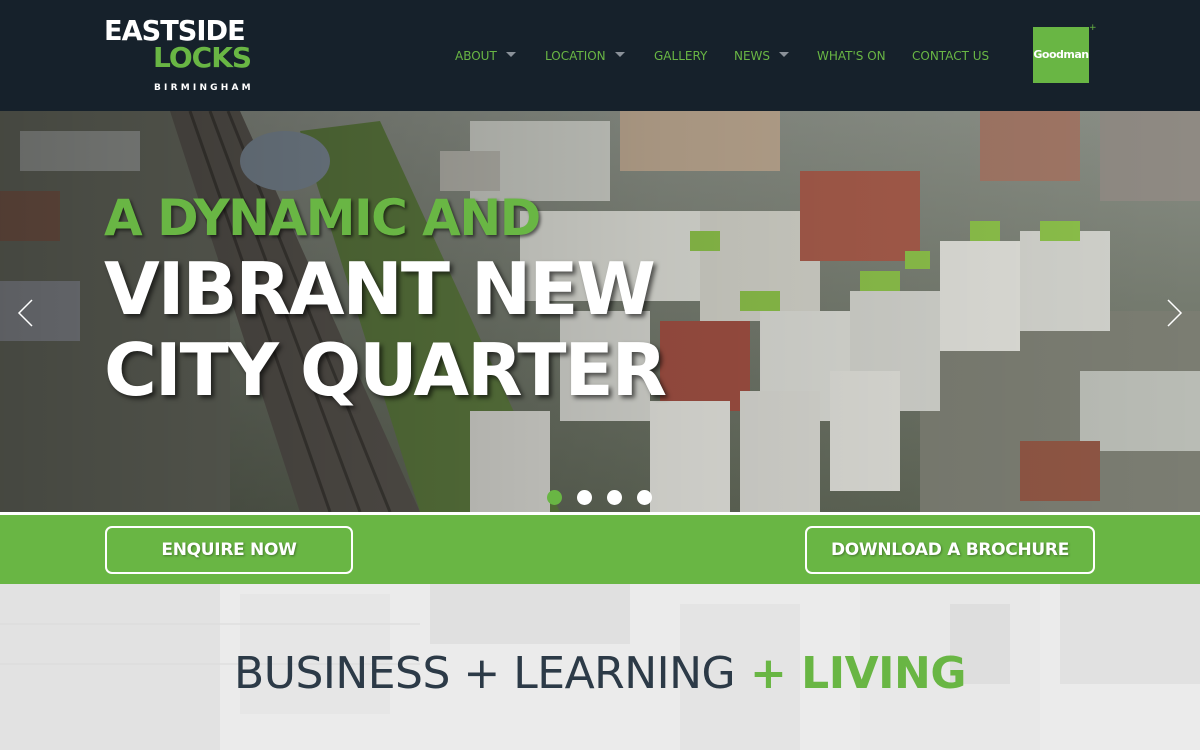 This screenshot has height=750, width=1200. I want to click on nav-item-location-label: LOCATION, so click(575, 56).